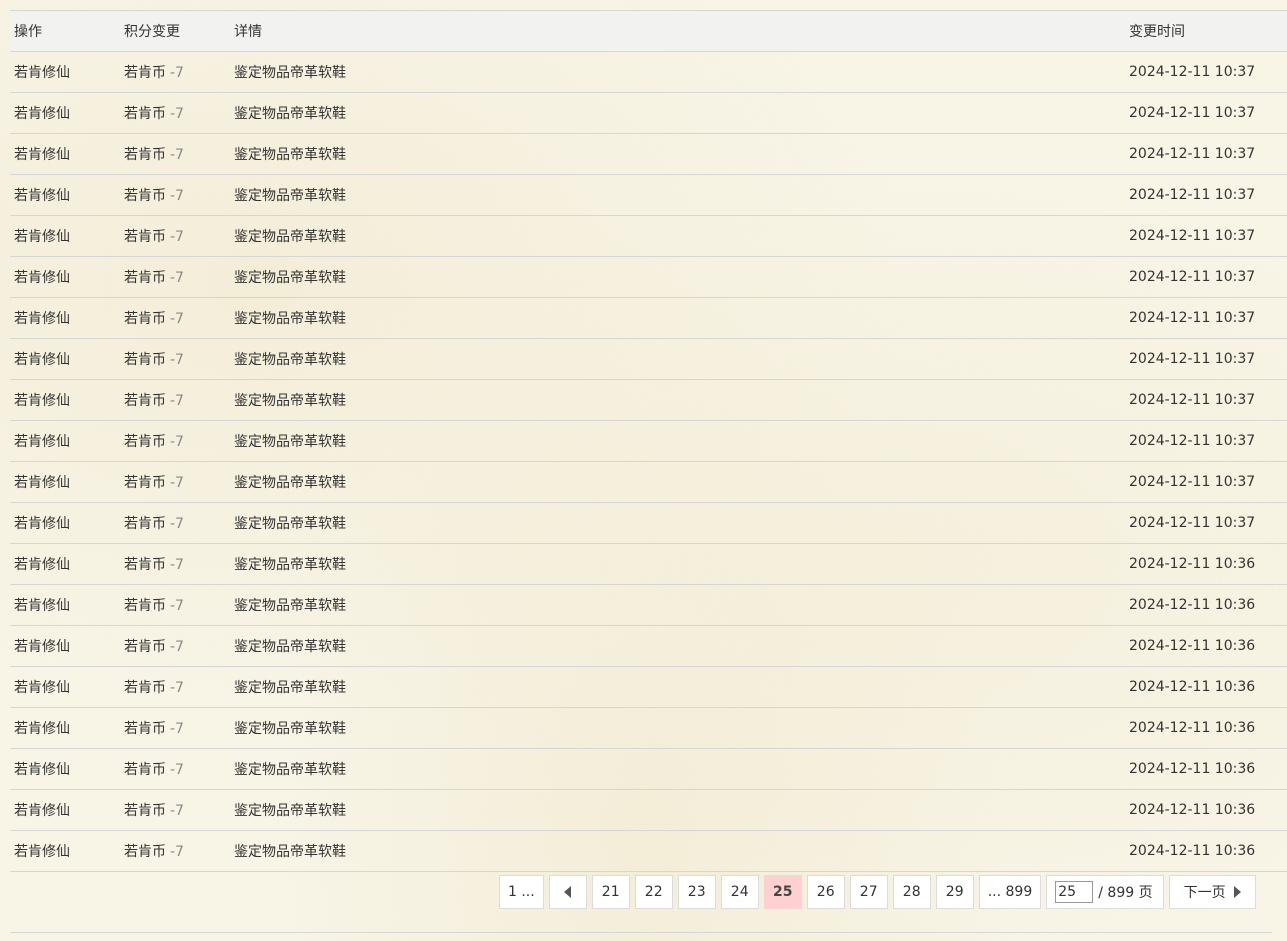 Image resolution: width=1287 pixels, height=941 pixels. Describe the element at coordinates (825, 892) in the screenshot. I see `page-link-26: 26` at that location.